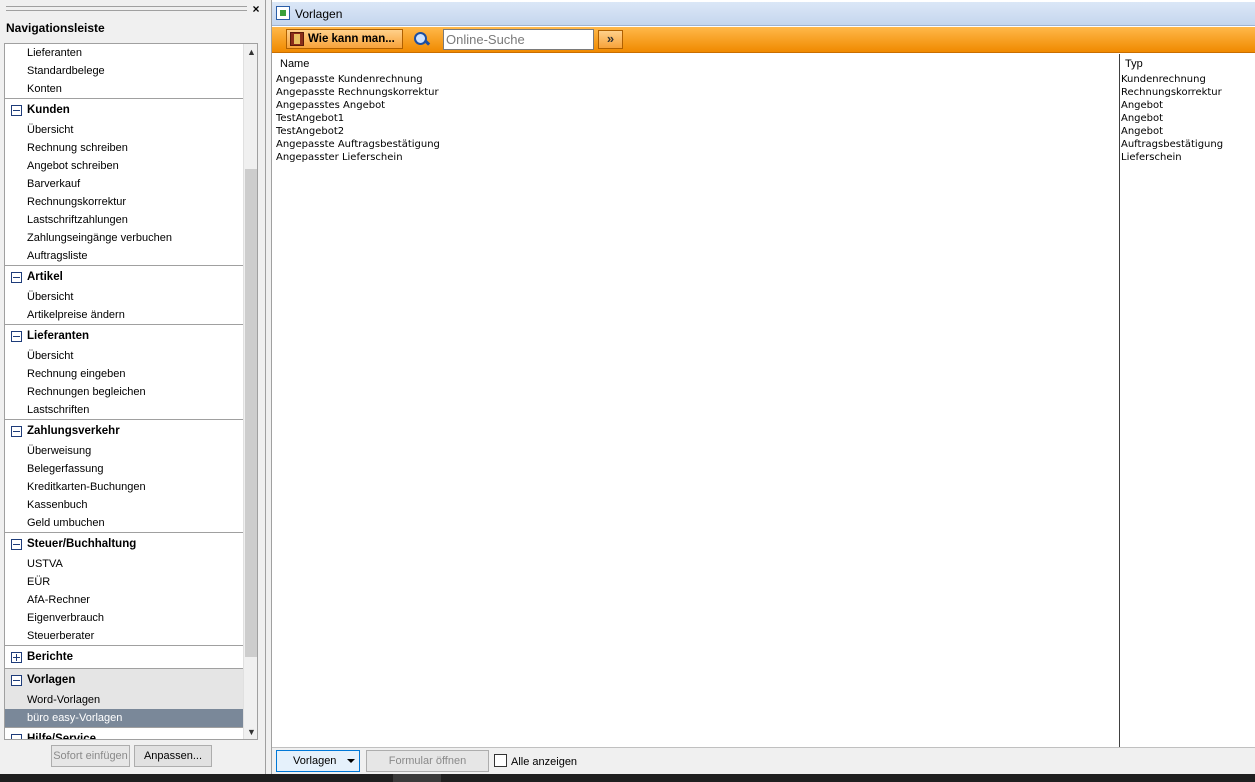 The image size is (1255, 782). Describe the element at coordinates (764, 157) in the screenshot. I see `table-row: Angepasster Lieferschein Lieferschein` at that location.